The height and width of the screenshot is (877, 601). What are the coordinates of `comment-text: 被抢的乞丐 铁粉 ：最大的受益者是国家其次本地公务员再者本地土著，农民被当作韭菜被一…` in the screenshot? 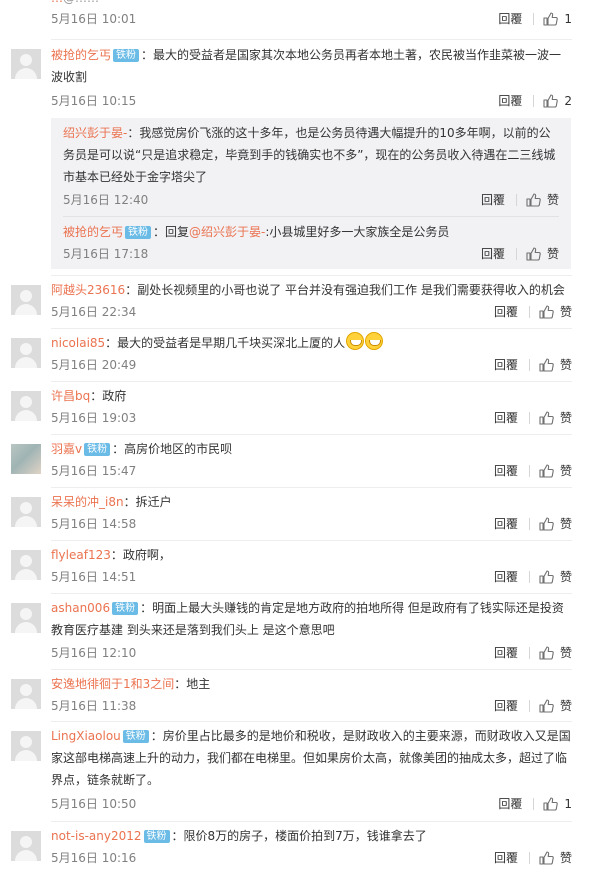 It's located at (311, 66).